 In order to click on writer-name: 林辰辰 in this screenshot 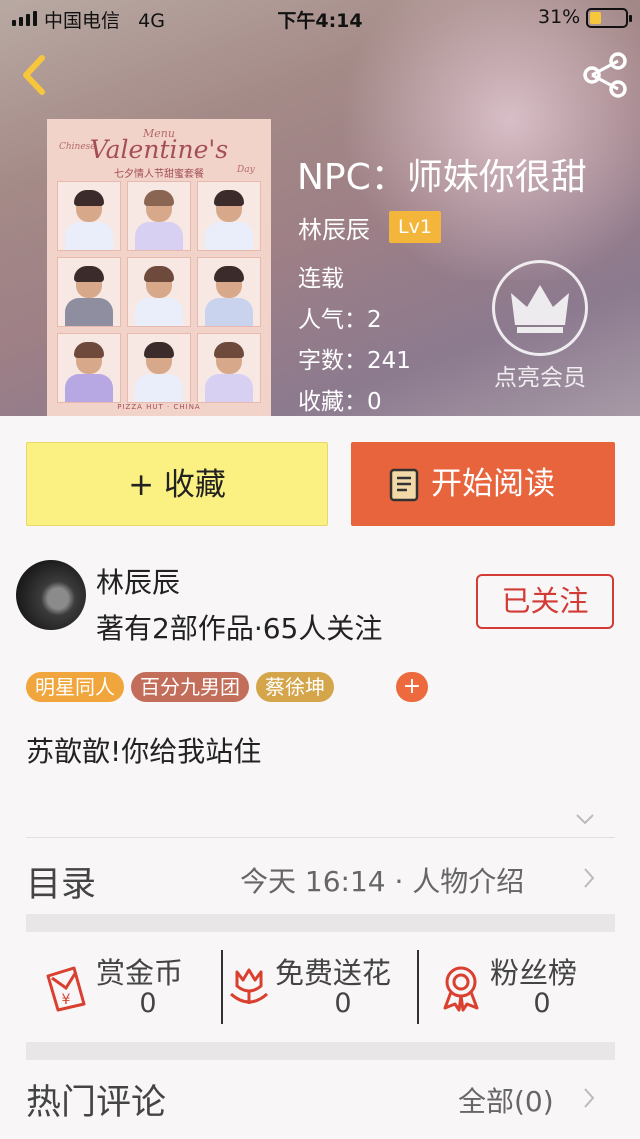, I will do `click(138, 581)`.